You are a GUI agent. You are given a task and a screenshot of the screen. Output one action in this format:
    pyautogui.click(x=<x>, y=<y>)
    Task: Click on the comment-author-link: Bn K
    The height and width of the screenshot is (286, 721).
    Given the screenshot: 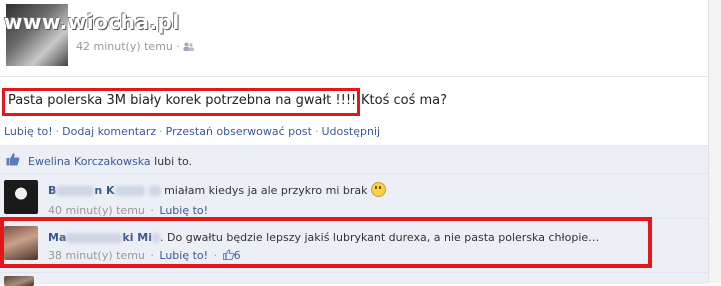 What is the action you would take?
    pyautogui.click(x=104, y=190)
    